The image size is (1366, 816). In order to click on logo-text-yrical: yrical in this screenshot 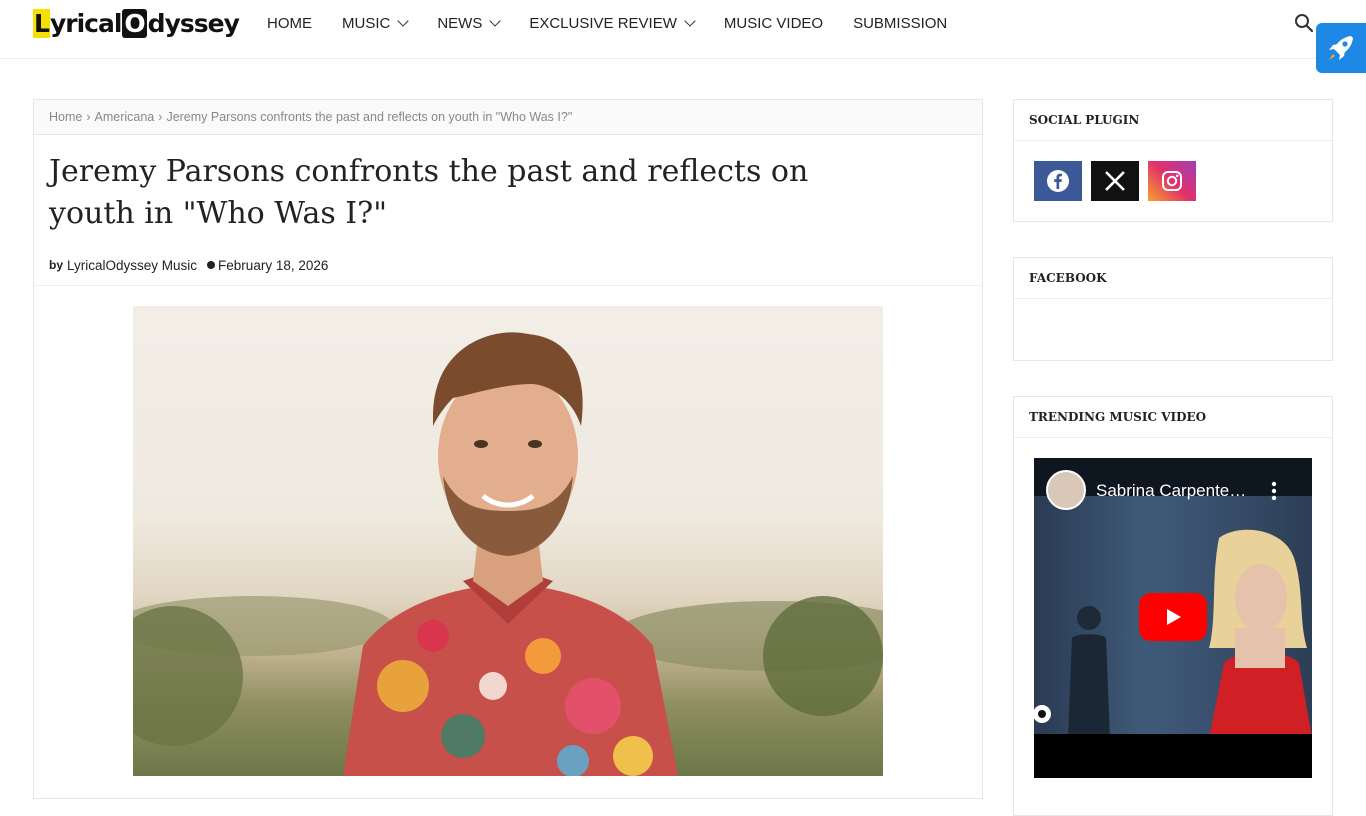, I will do `click(85, 23)`.